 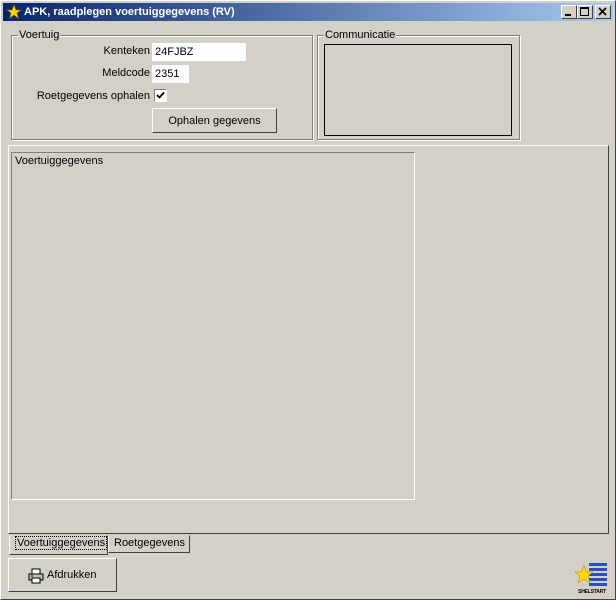 I want to click on afdrukken-button: Afdrukken, so click(x=62, y=575).